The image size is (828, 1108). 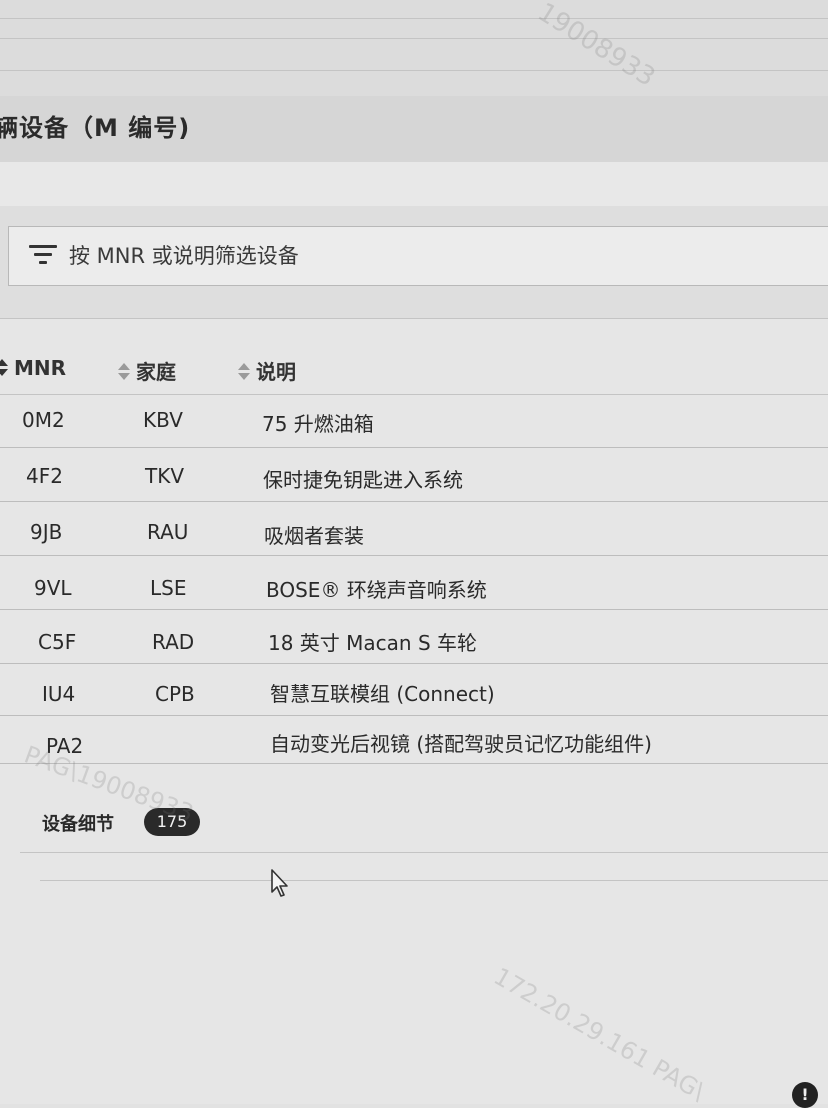 What do you see at coordinates (43, 420) in the screenshot?
I see `cell-mnr: 0M2` at bounding box center [43, 420].